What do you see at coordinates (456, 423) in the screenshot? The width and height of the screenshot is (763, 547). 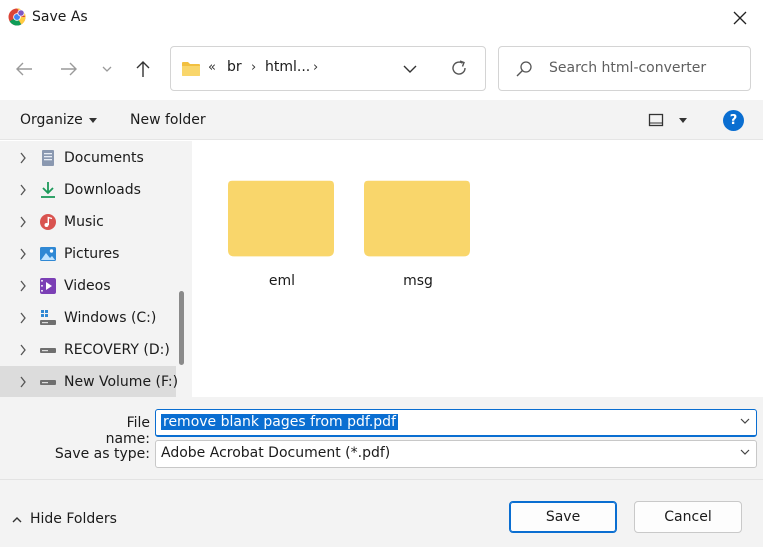 I see `file-name-input: remove blank pages from pdf.pdf` at bounding box center [456, 423].